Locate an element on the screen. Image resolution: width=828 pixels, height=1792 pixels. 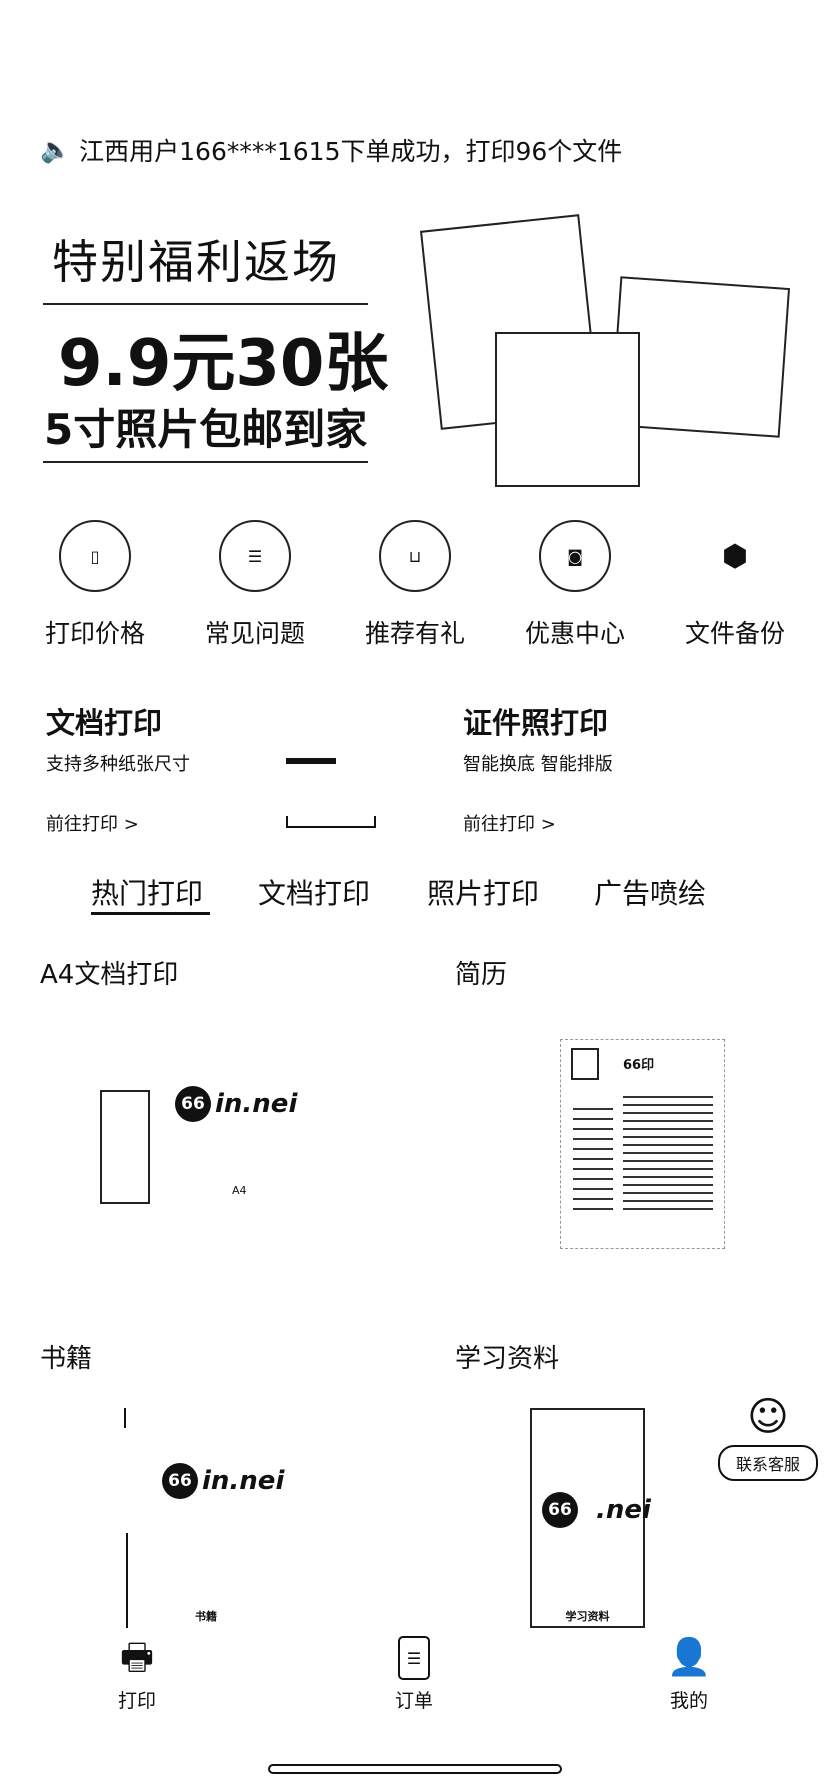
home-indicator is located at coordinates (415, 1769).